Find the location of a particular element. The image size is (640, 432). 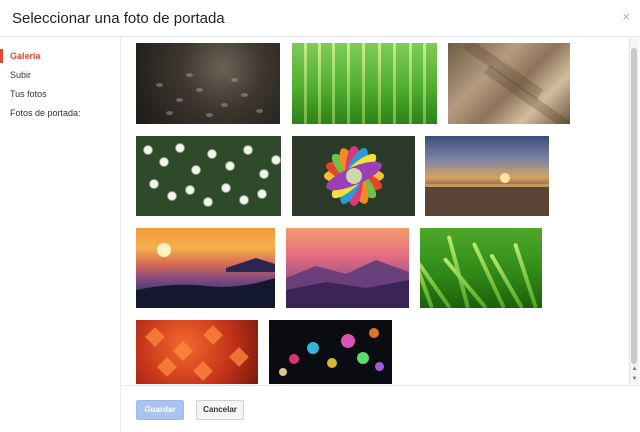

footer-divider is located at coordinates (381, 385).